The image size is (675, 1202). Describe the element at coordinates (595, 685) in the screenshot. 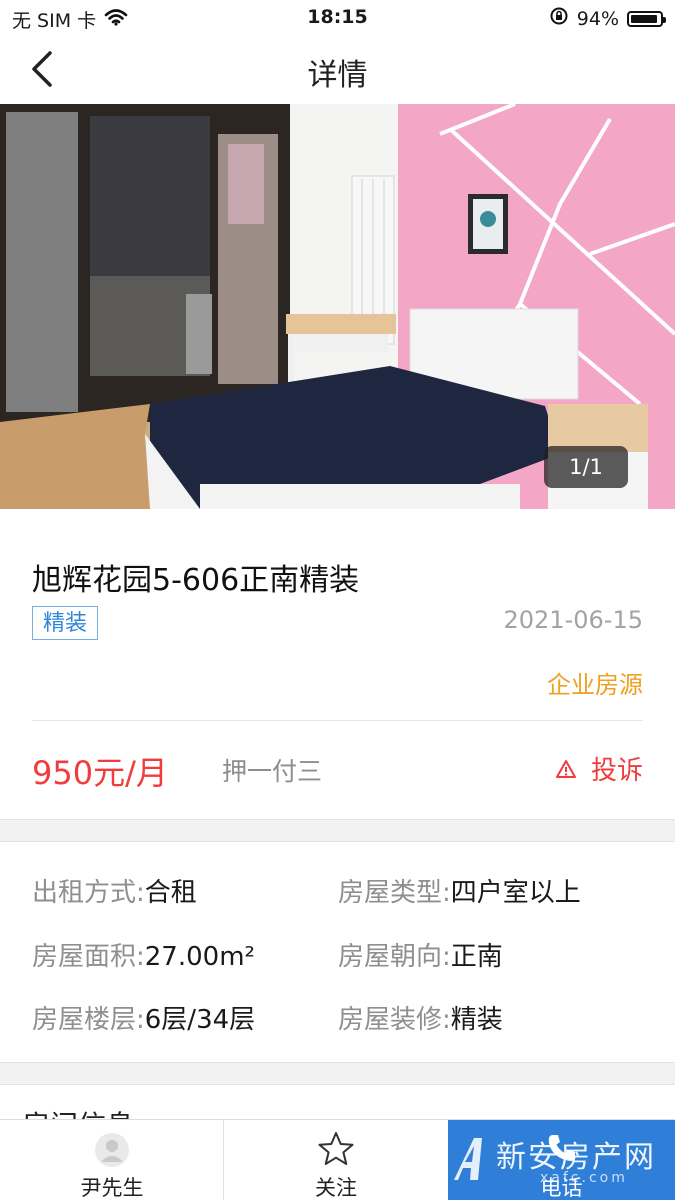

I see `listing-source: 企业房源` at that location.